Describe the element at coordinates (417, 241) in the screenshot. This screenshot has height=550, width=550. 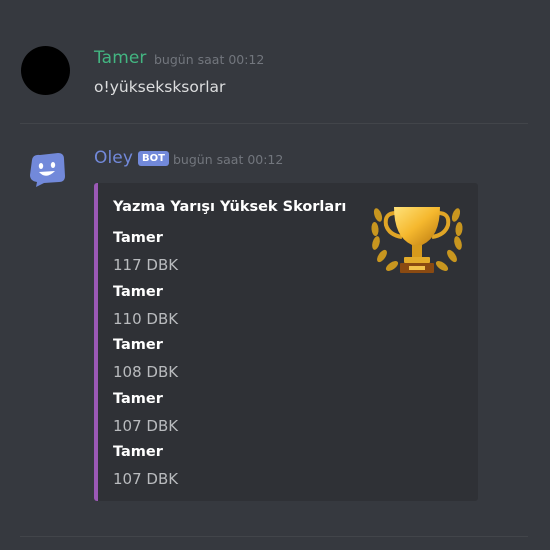
I see `trophy-icon` at that location.